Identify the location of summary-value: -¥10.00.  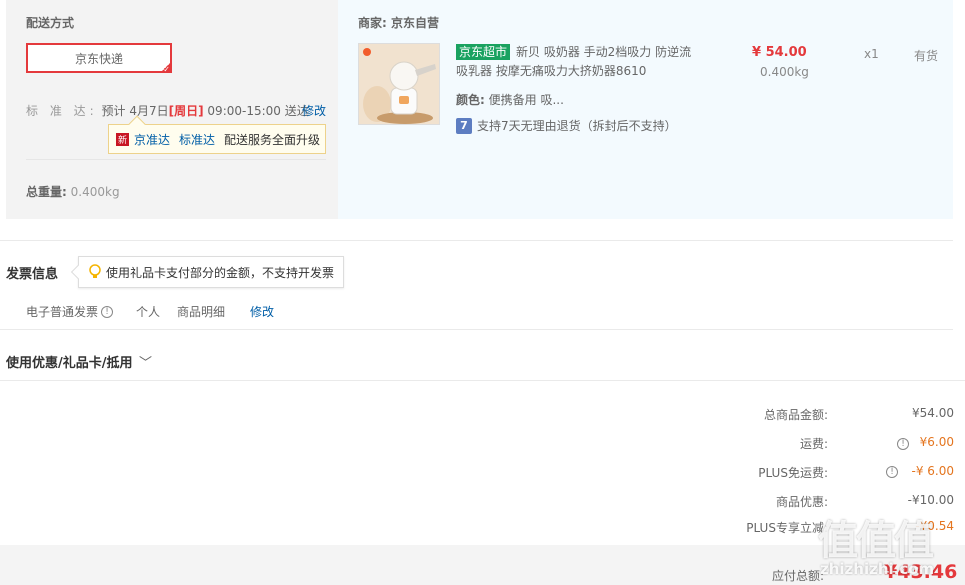
(930, 500).